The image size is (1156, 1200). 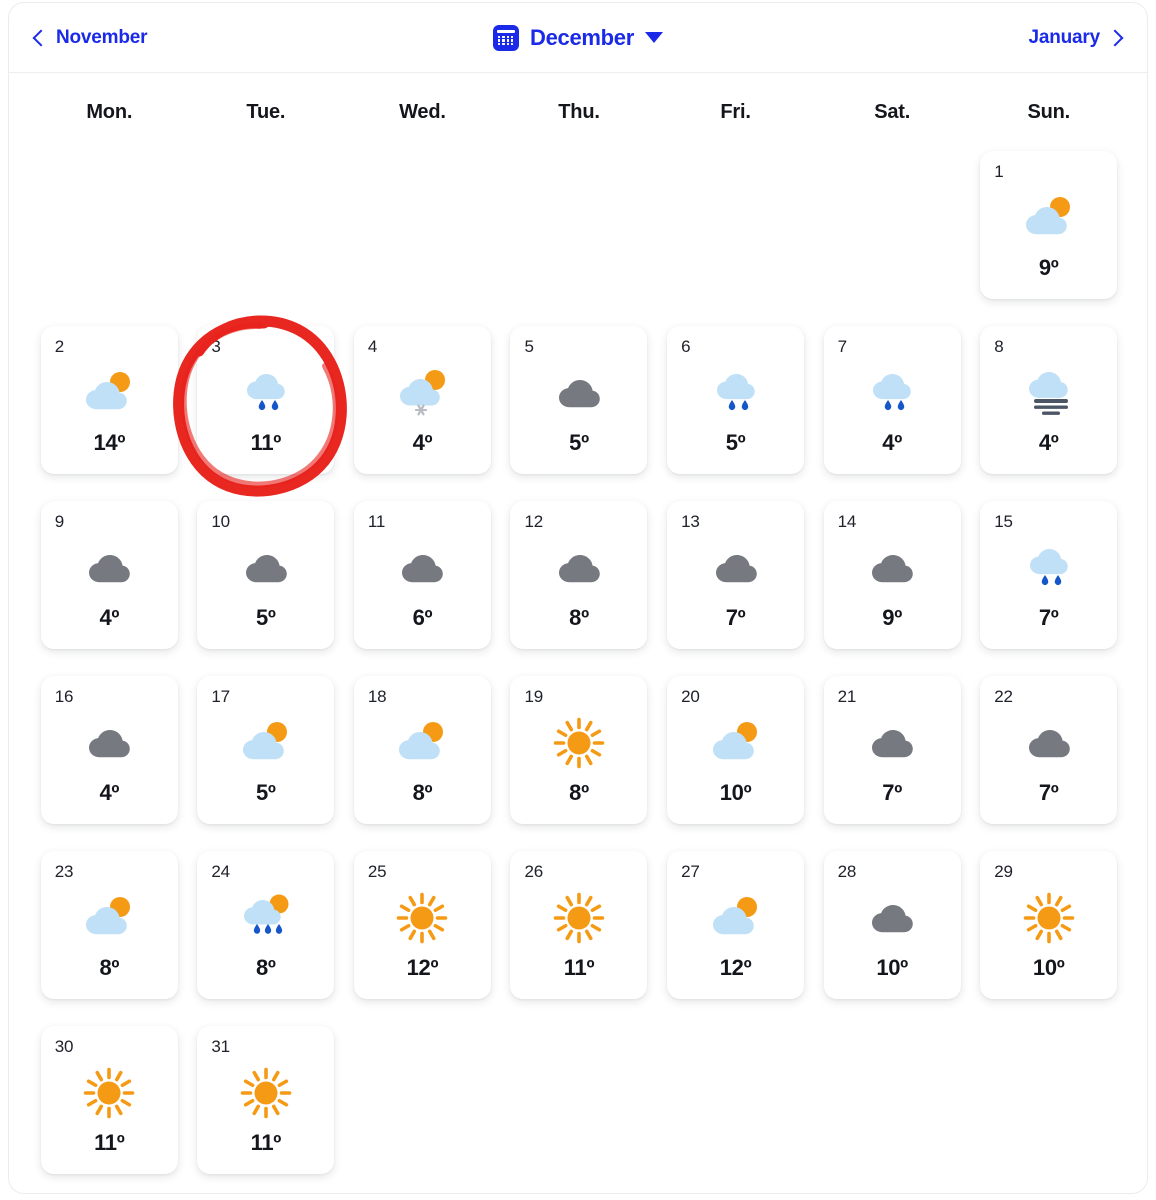 What do you see at coordinates (735, 442) in the screenshot?
I see `temperature-value: 5º` at bounding box center [735, 442].